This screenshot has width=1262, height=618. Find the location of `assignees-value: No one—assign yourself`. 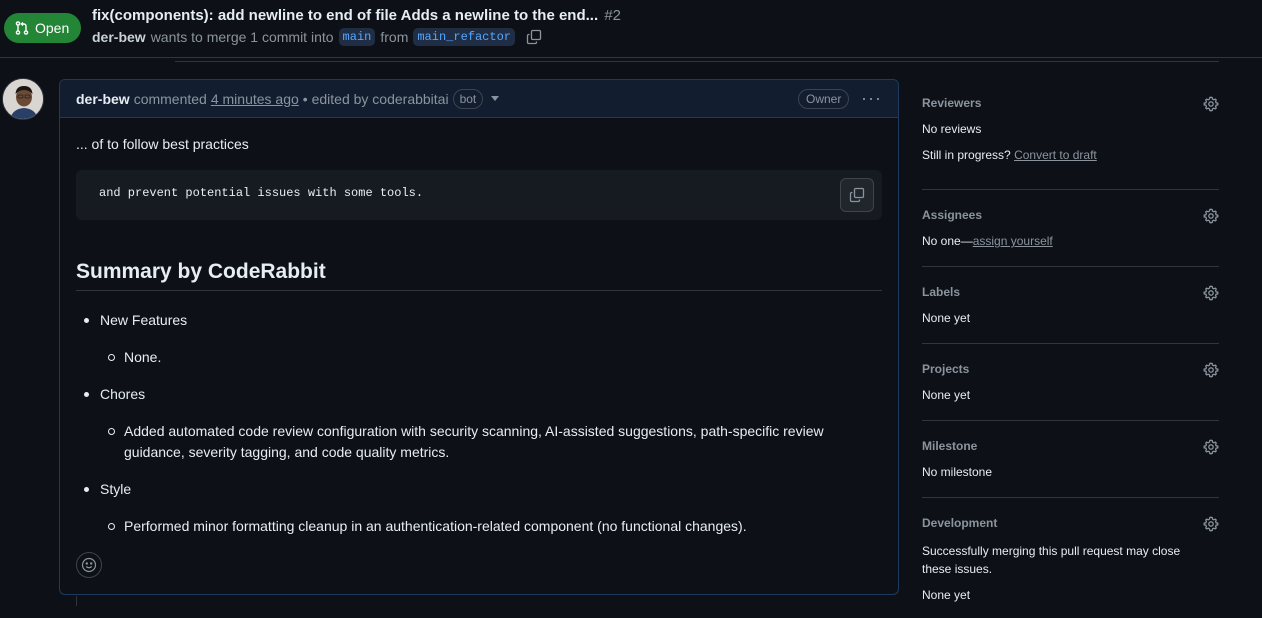

assignees-value: No one—assign yourself is located at coordinates (987, 241).